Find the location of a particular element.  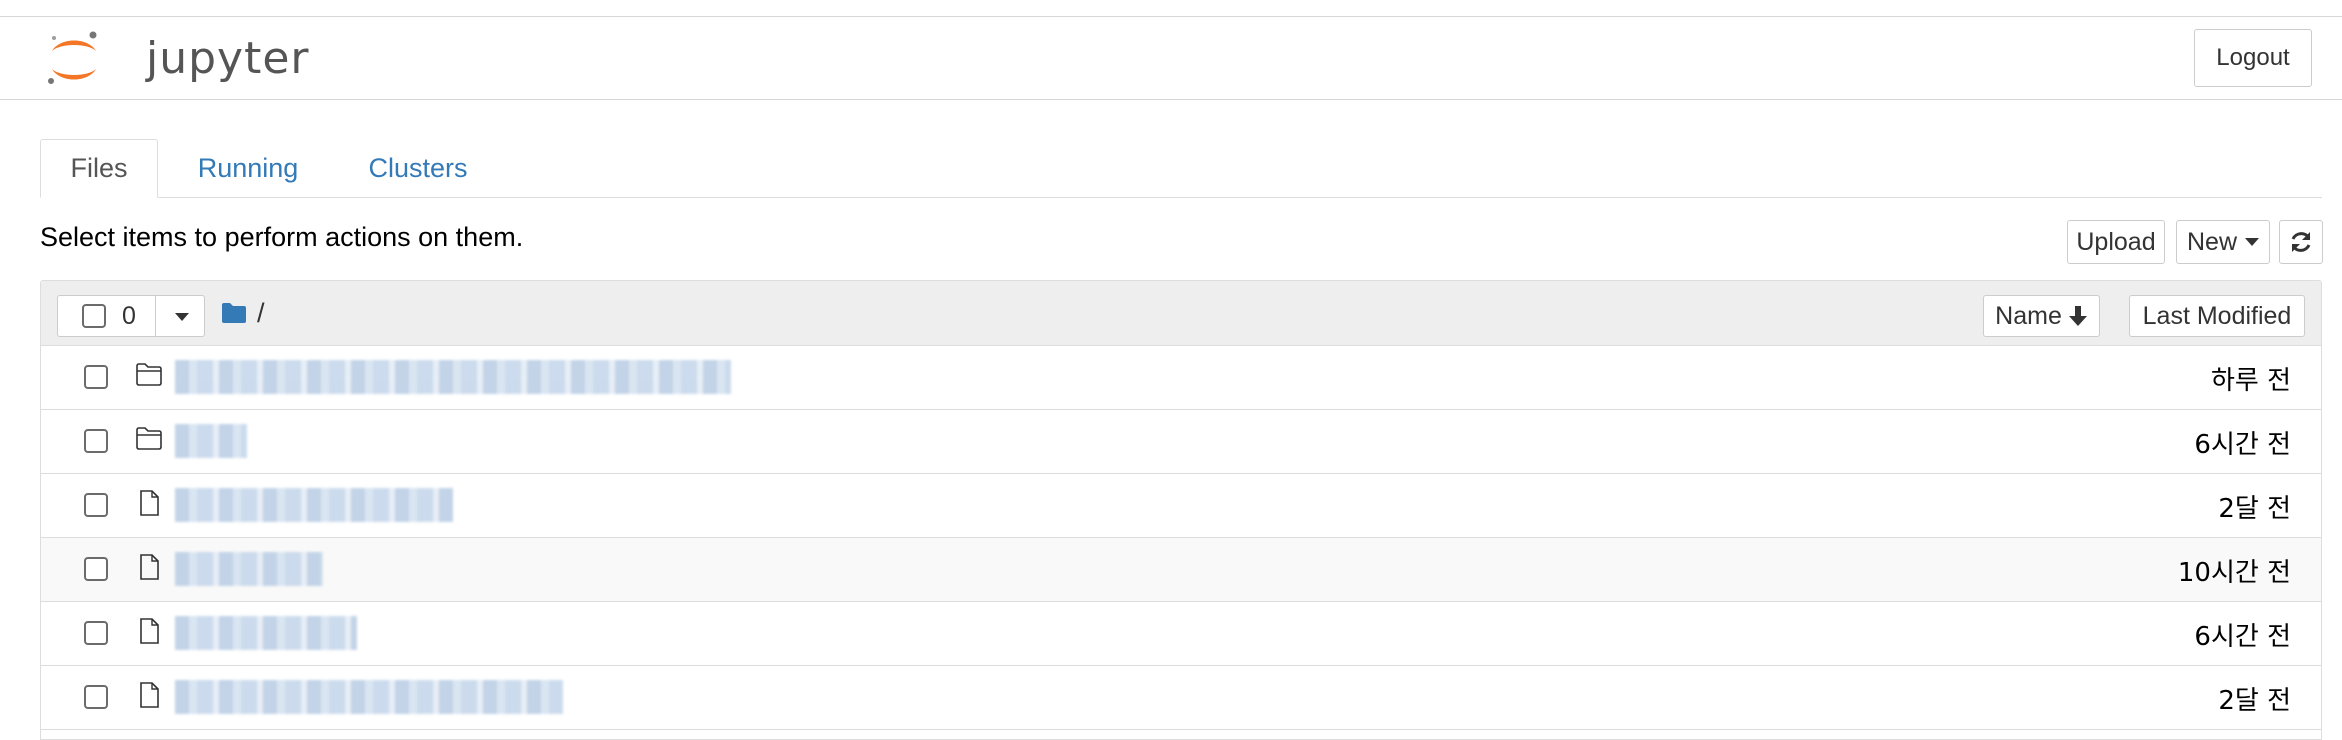

list-item: 하루 전 is located at coordinates (1181, 378).